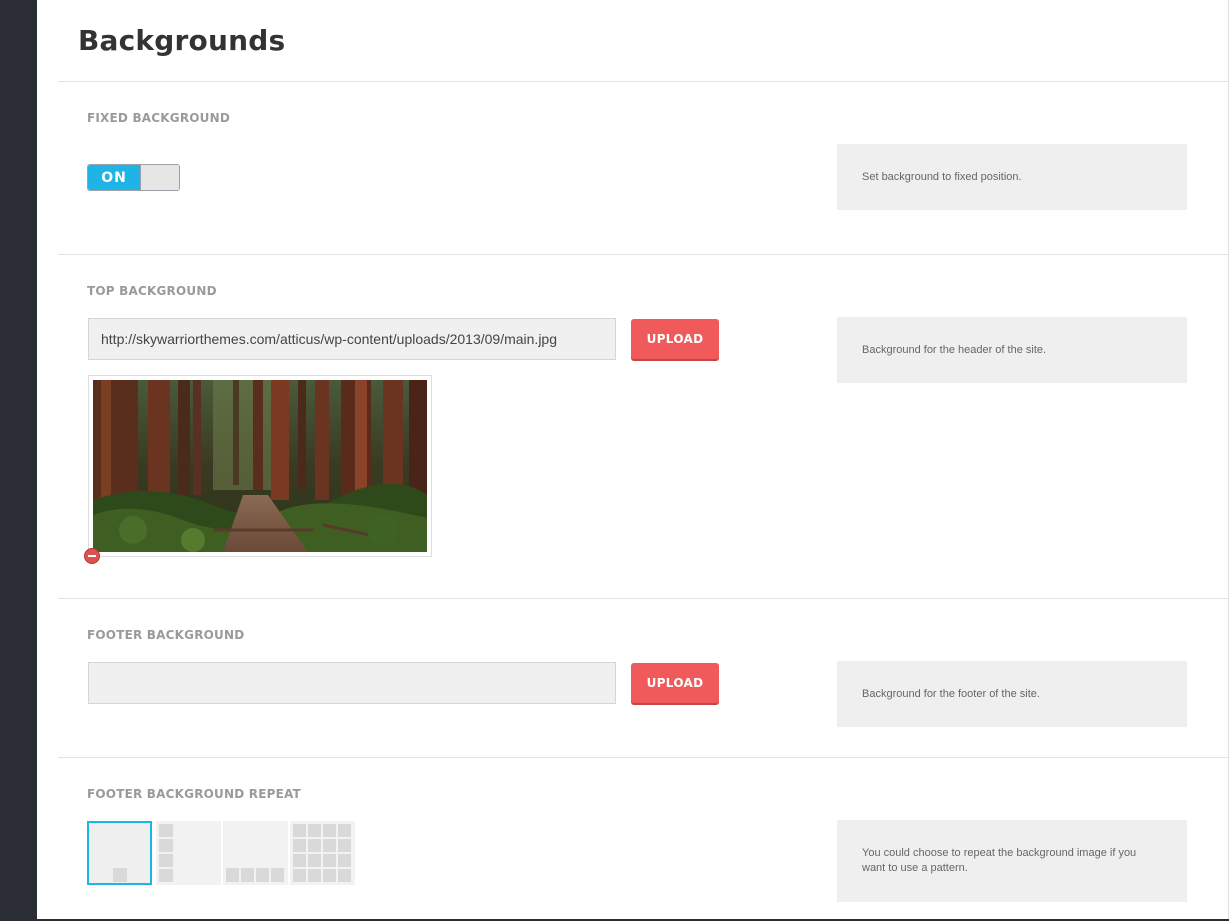 Image resolution: width=1229 pixels, height=921 pixels. What do you see at coordinates (352, 683) in the screenshot?
I see `footer-background-url-input` at bounding box center [352, 683].